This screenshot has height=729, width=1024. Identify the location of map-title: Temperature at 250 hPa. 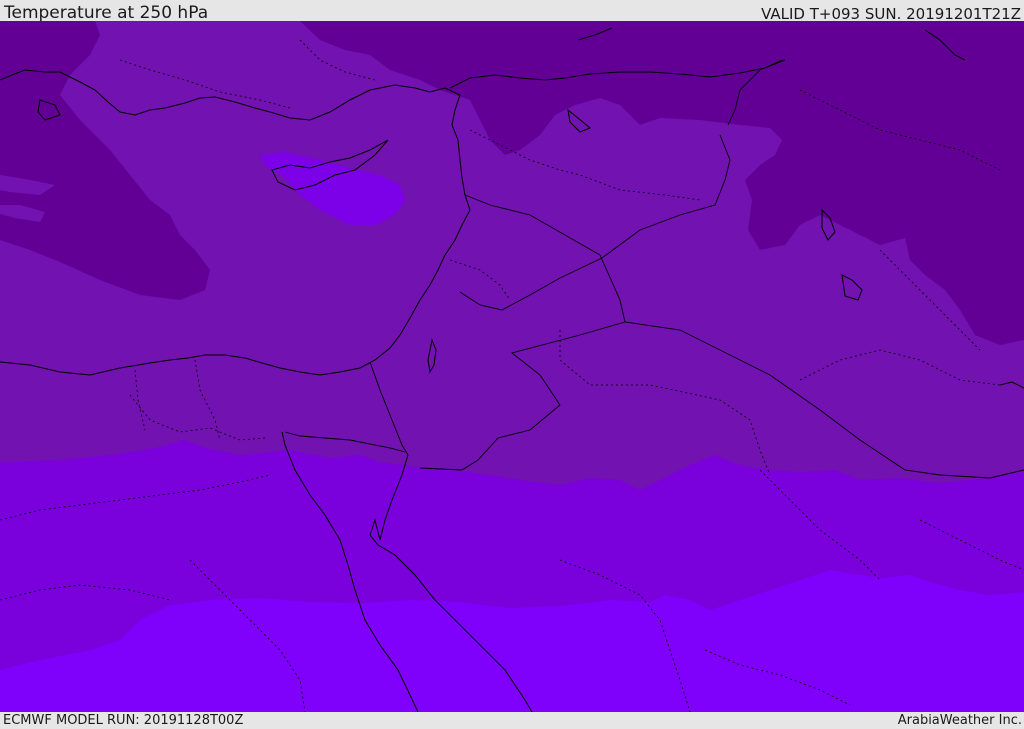
(106, 13).